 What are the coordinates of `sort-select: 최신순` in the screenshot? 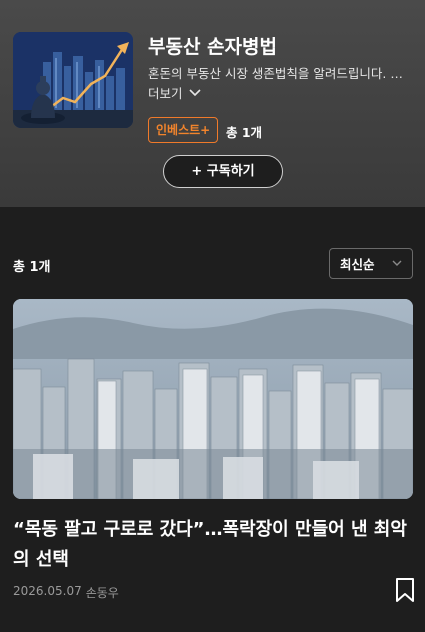 It's located at (371, 263).